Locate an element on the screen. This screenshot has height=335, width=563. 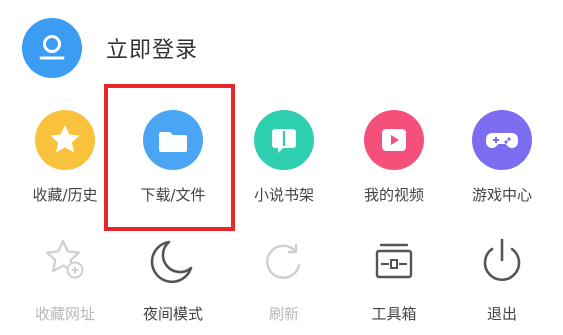
menu-label: 工具箱 is located at coordinates (394, 314).